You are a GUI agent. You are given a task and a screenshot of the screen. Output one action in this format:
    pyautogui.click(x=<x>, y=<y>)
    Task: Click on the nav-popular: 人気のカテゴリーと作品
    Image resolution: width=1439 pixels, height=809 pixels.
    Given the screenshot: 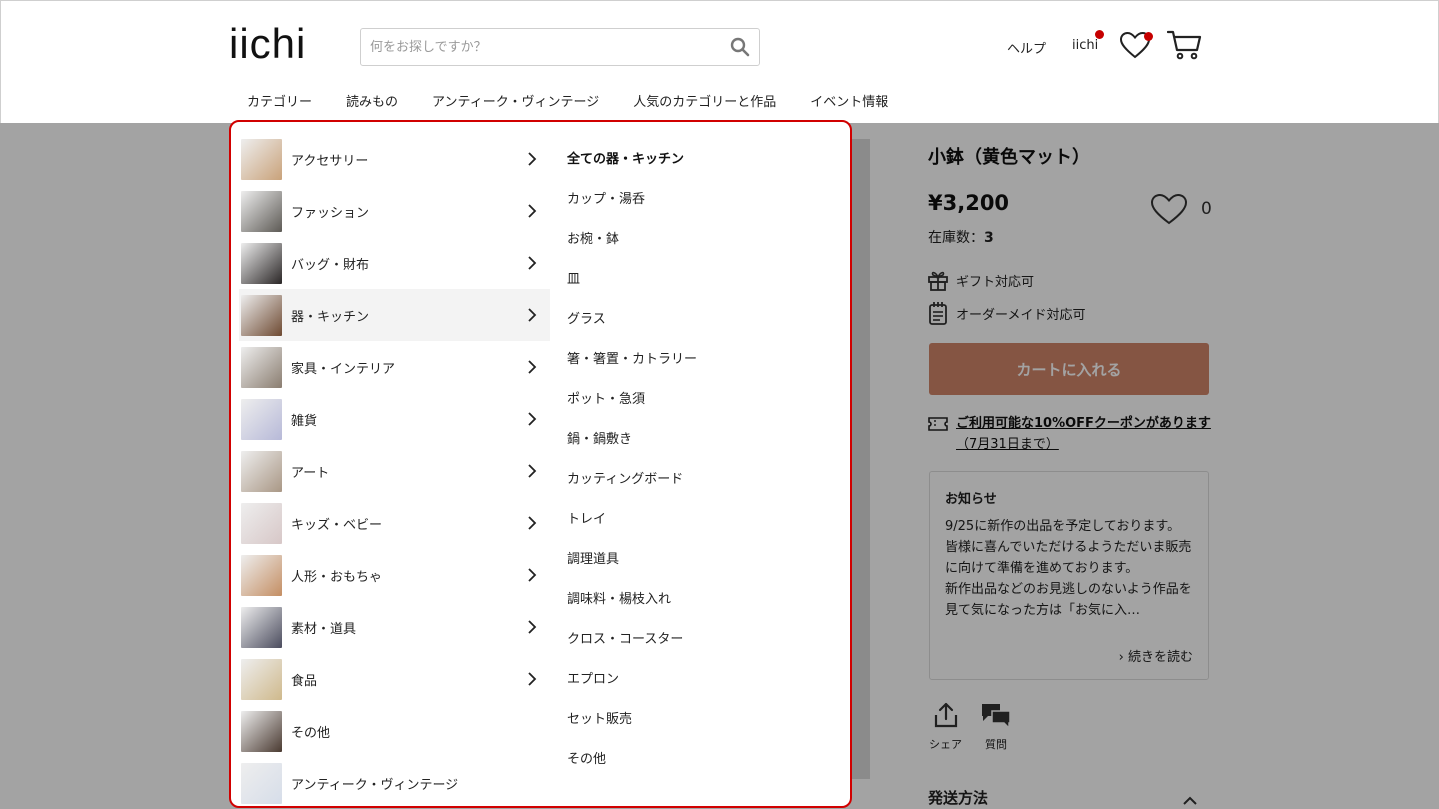 What is the action you would take?
    pyautogui.click(x=704, y=100)
    